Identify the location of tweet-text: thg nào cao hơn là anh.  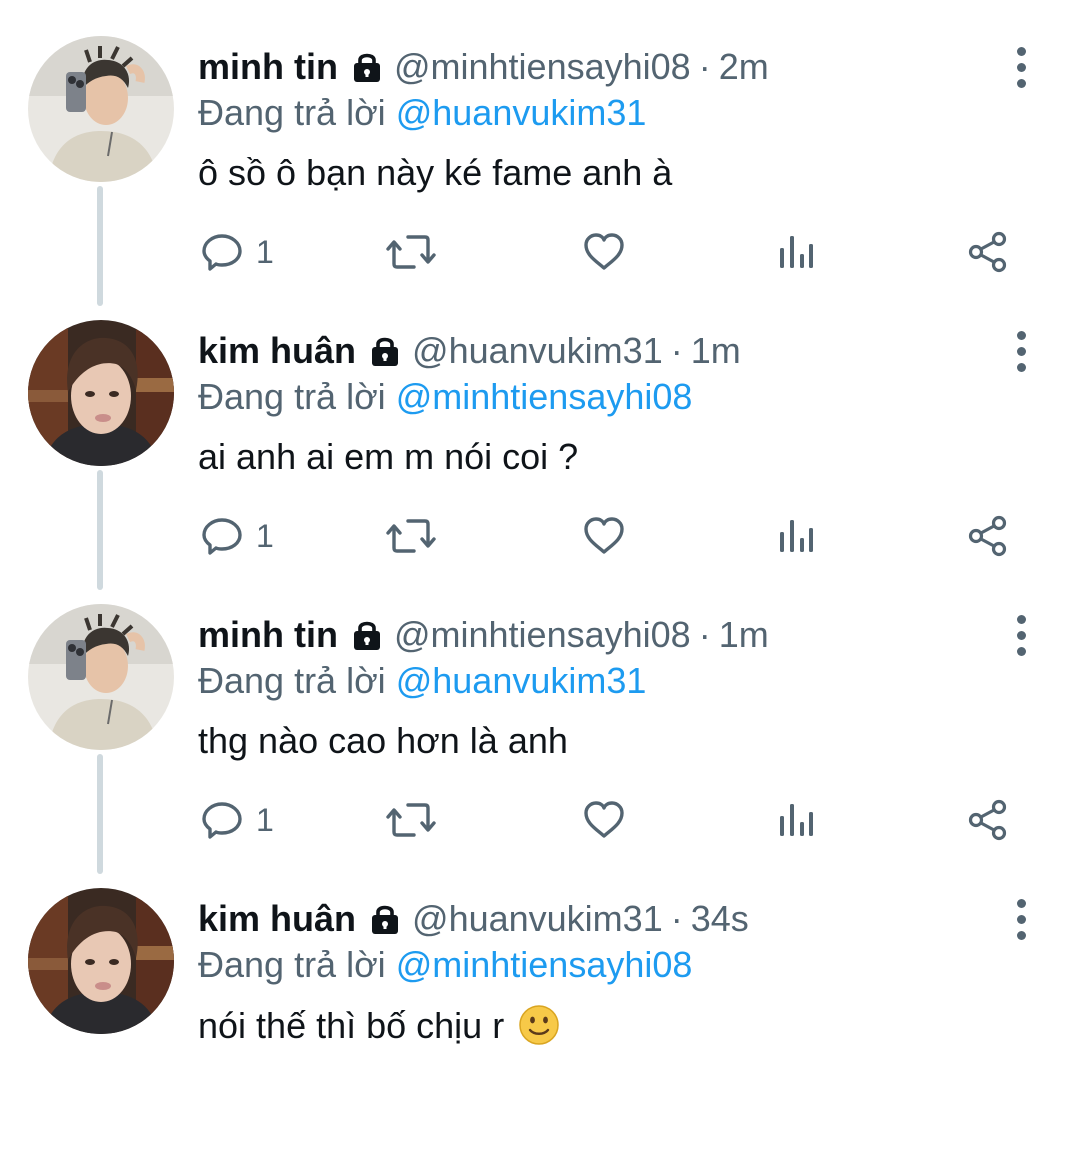
(383, 740).